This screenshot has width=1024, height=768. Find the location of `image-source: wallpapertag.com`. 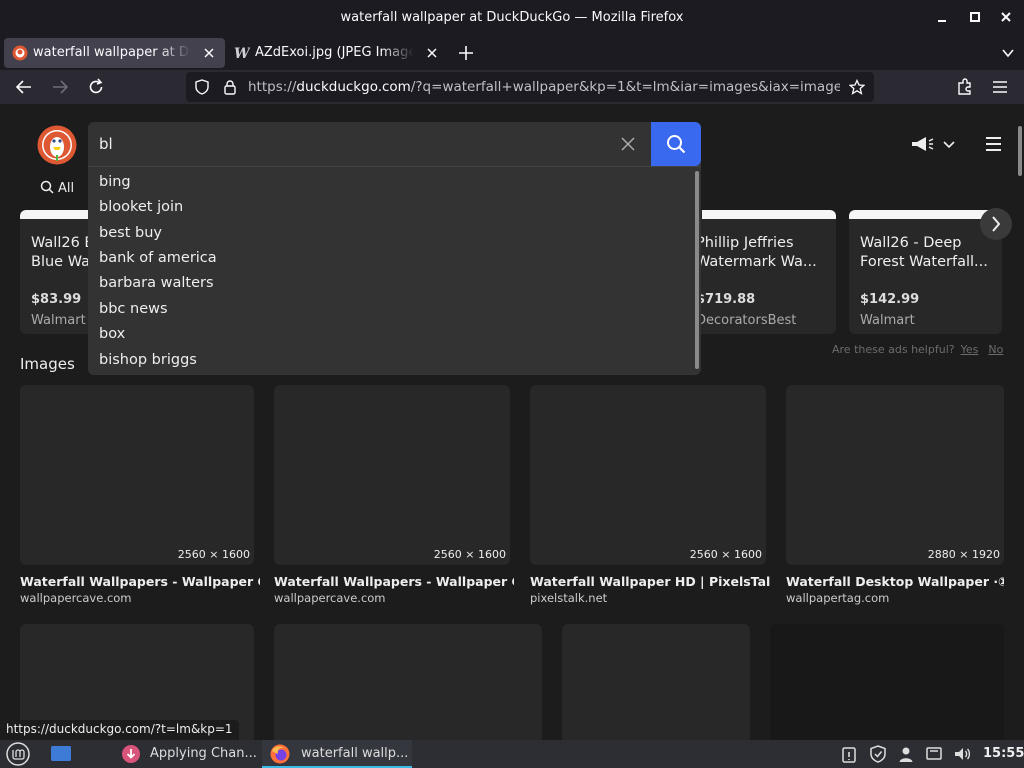

image-source: wallpapertag.com is located at coordinates (837, 598).